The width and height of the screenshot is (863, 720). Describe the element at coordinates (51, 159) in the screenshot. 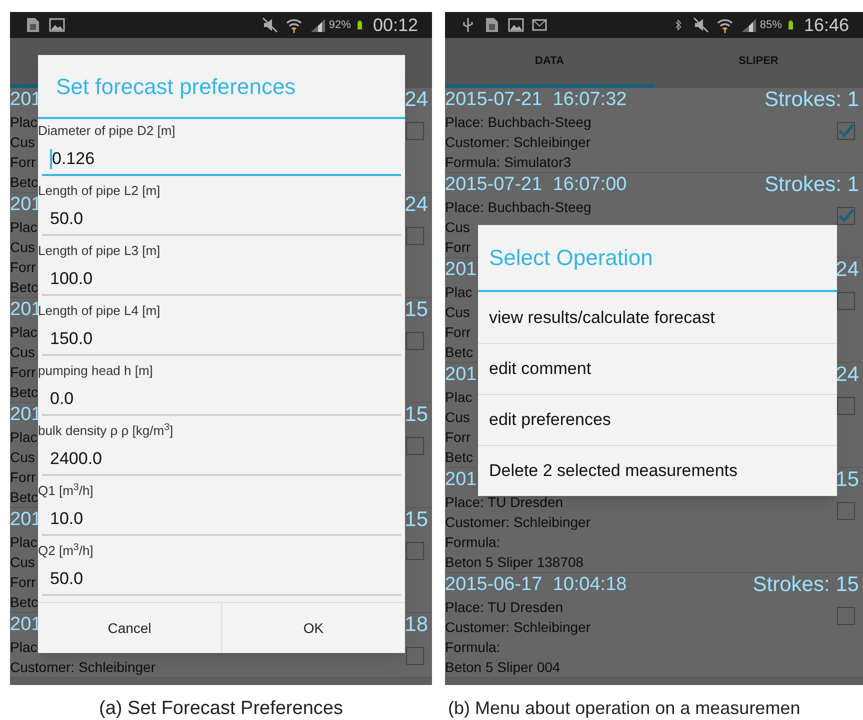

I see `text-cursor` at that location.